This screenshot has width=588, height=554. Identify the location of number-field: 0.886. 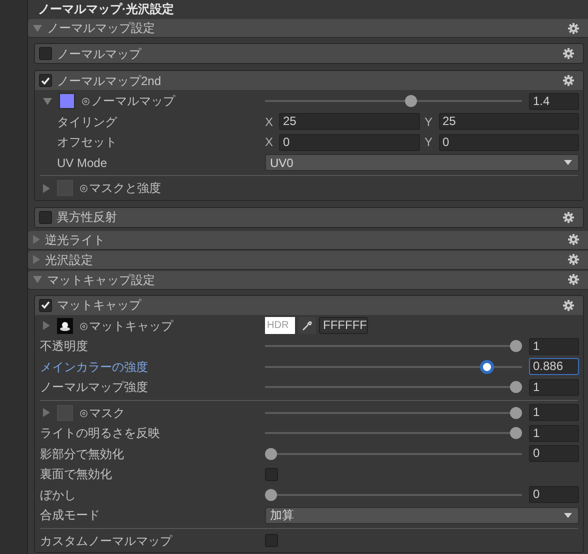
(554, 367).